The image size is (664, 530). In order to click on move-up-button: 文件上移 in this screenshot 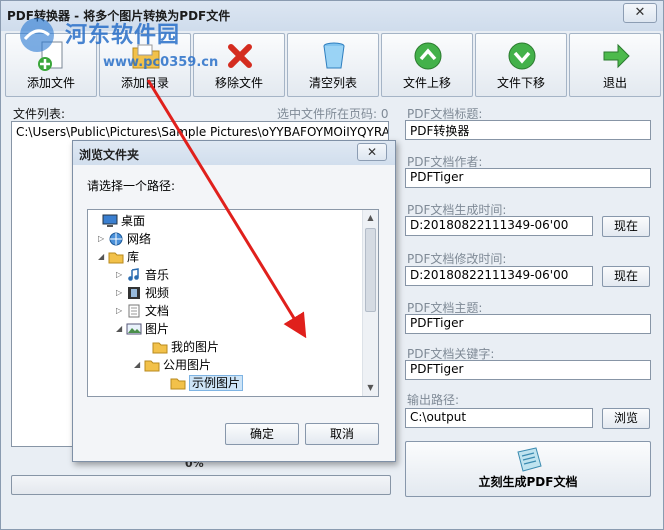, I will do `click(427, 65)`.